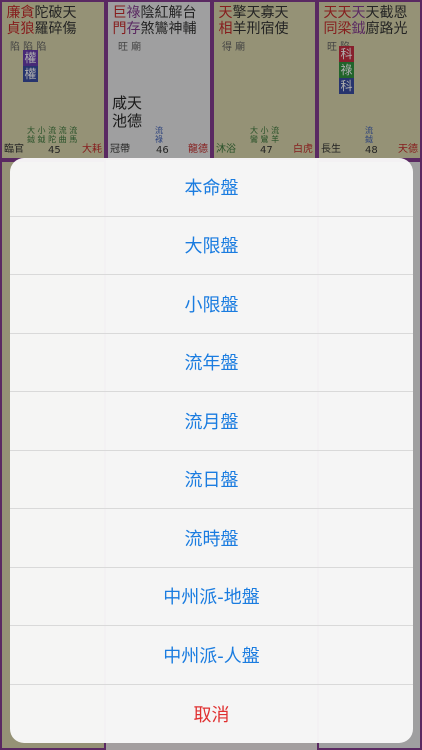  What do you see at coordinates (211, 597) in the screenshot?
I see `option-zhongzhou-earth-chart: 中州派-地盤` at bounding box center [211, 597].